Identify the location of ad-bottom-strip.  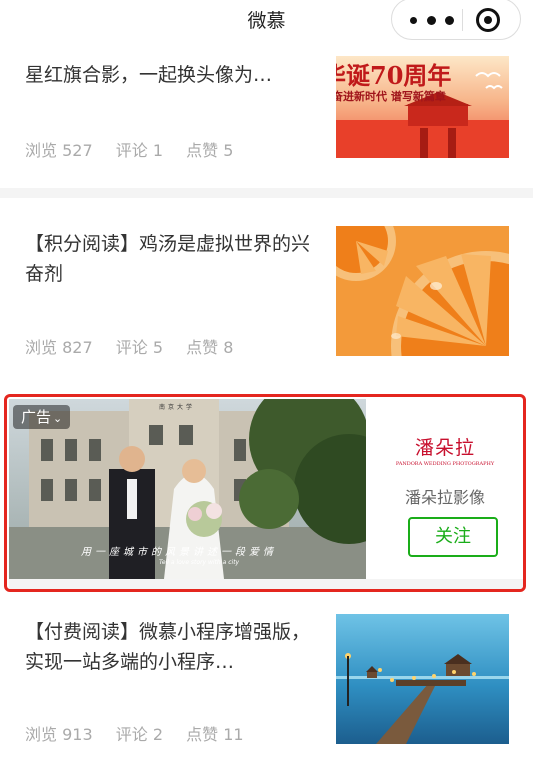
(266, 584).